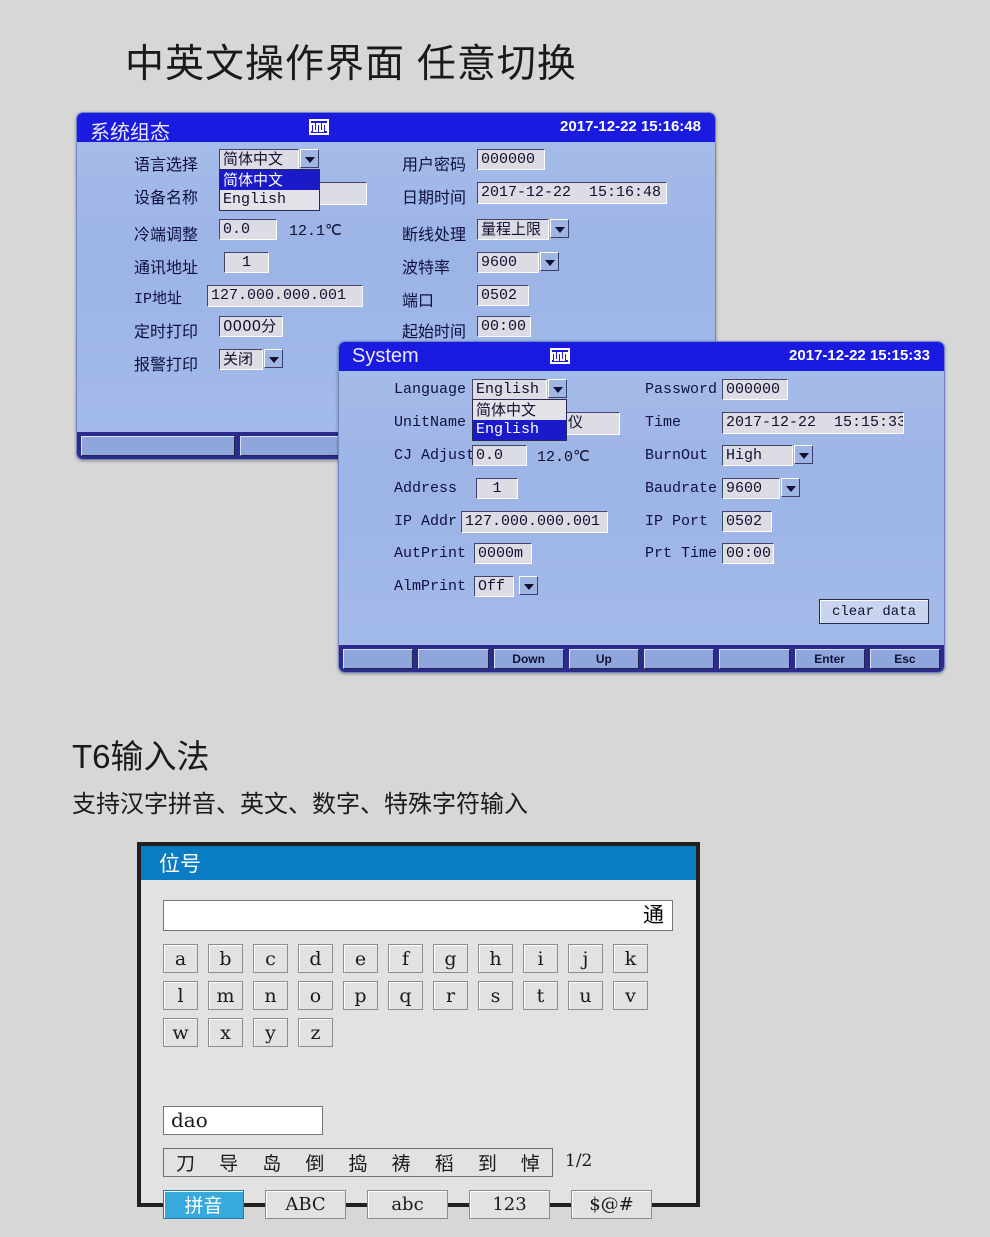 This screenshot has width=990, height=1237. I want to click on cn-value-cjadjust: 0.0, so click(248, 229).